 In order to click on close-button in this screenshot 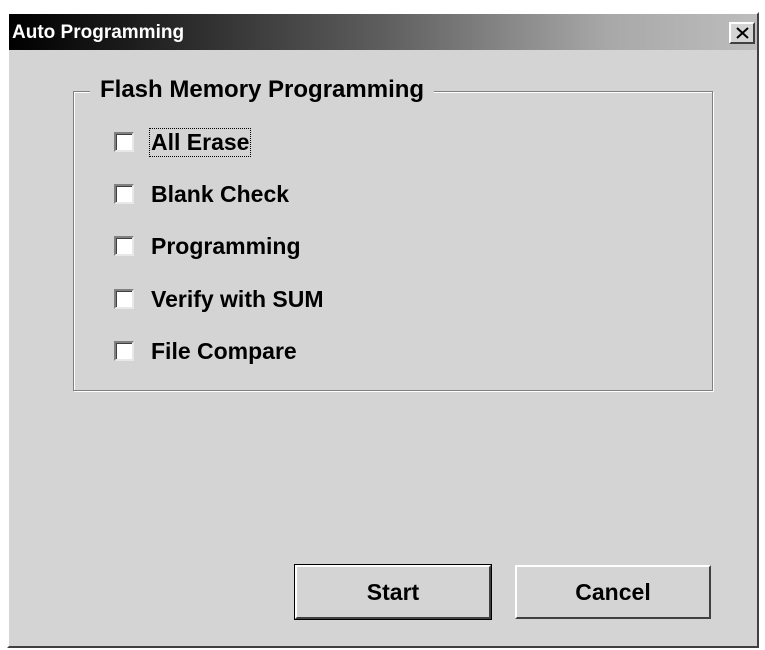, I will do `click(742, 33)`.